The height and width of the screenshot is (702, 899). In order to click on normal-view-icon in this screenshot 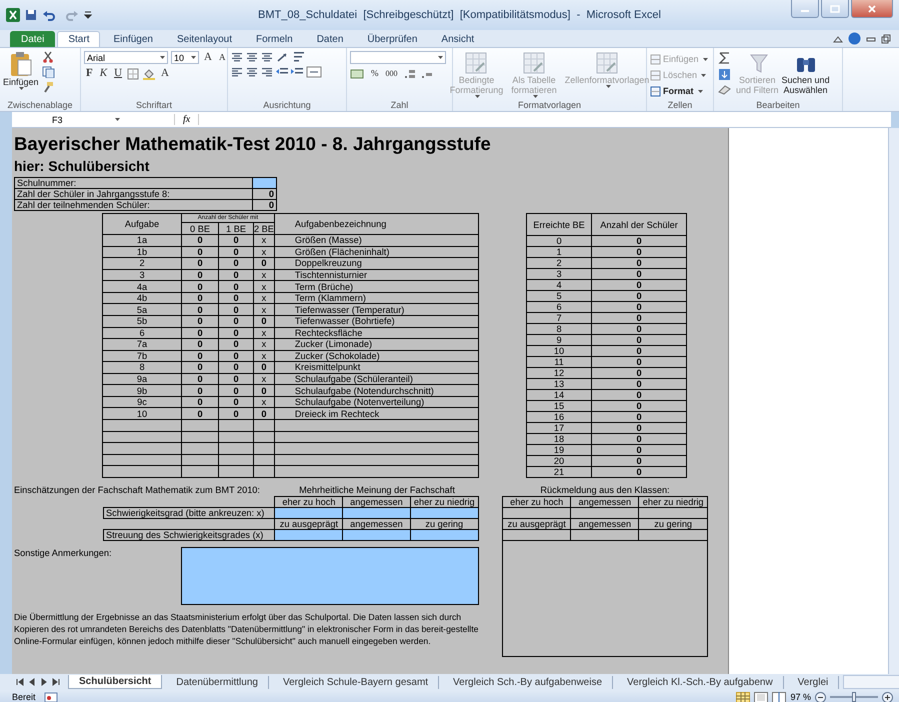, I will do `click(743, 697)`.